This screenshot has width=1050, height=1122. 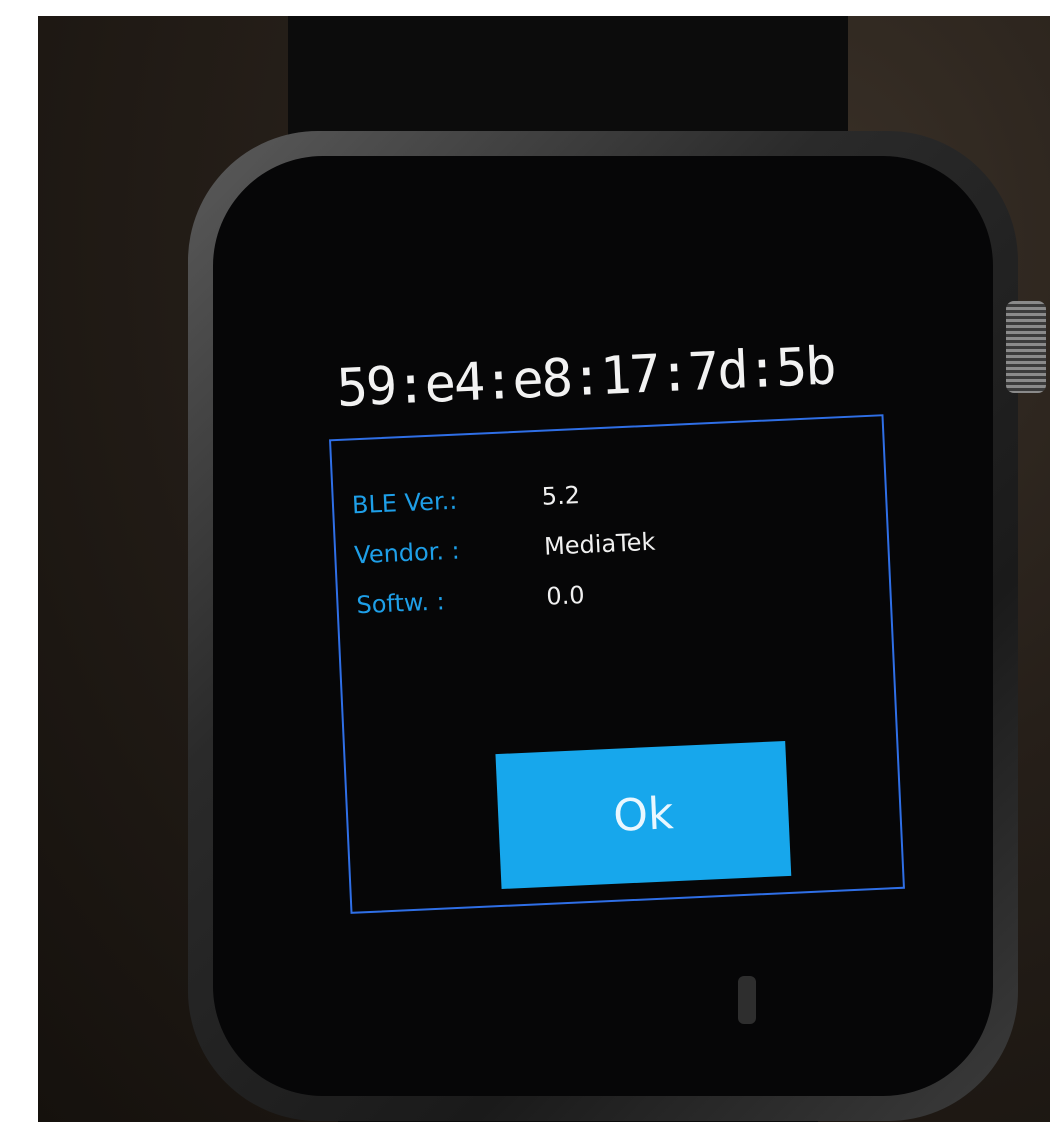 I want to click on vendor-label: Vendor. :, so click(x=407, y=553).